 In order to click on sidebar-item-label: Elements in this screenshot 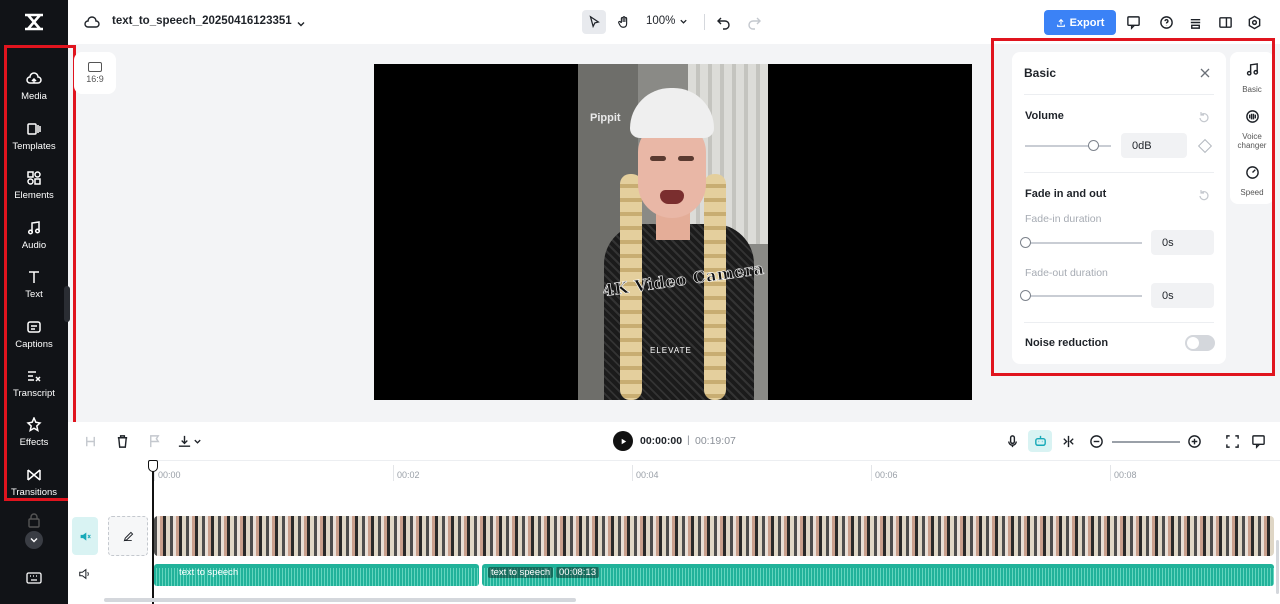, I will do `click(34, 195)`.